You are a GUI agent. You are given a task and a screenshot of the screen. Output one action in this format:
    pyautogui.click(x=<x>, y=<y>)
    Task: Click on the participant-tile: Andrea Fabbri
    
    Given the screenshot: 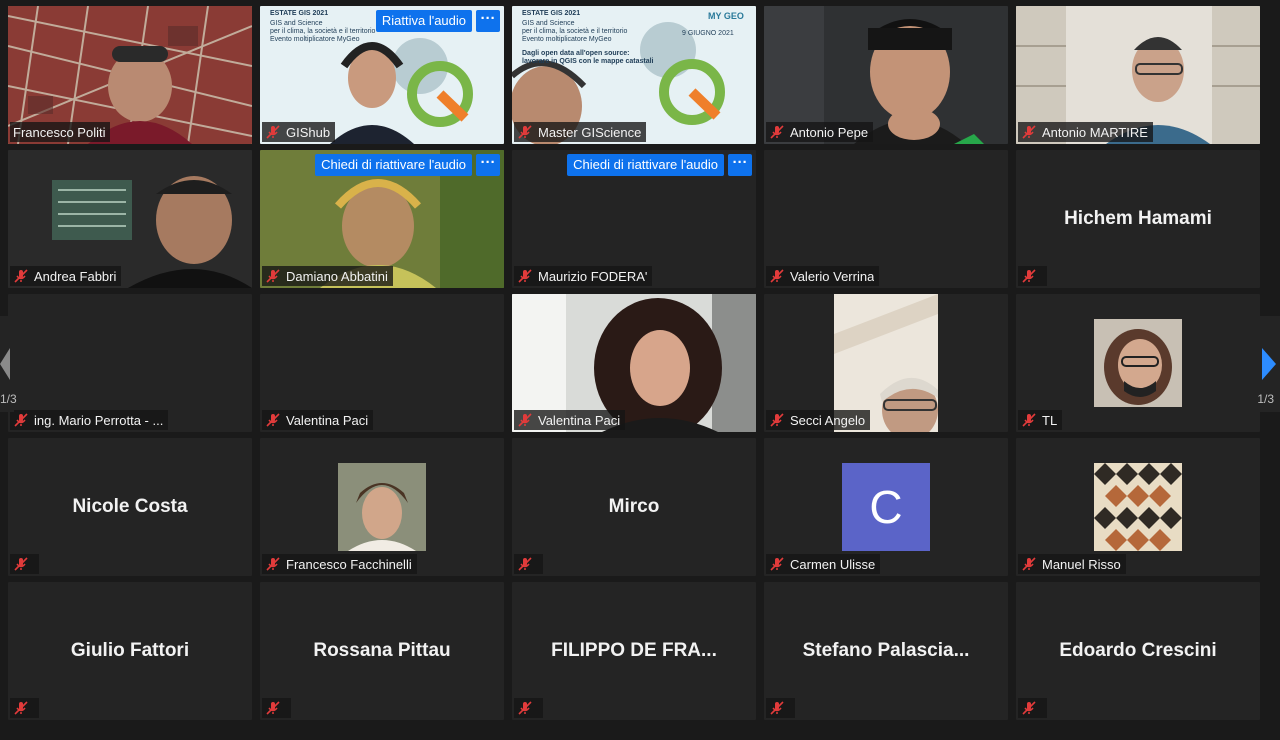 What is the action you would take?
    pyautogui.click(x=130, y=219)
    